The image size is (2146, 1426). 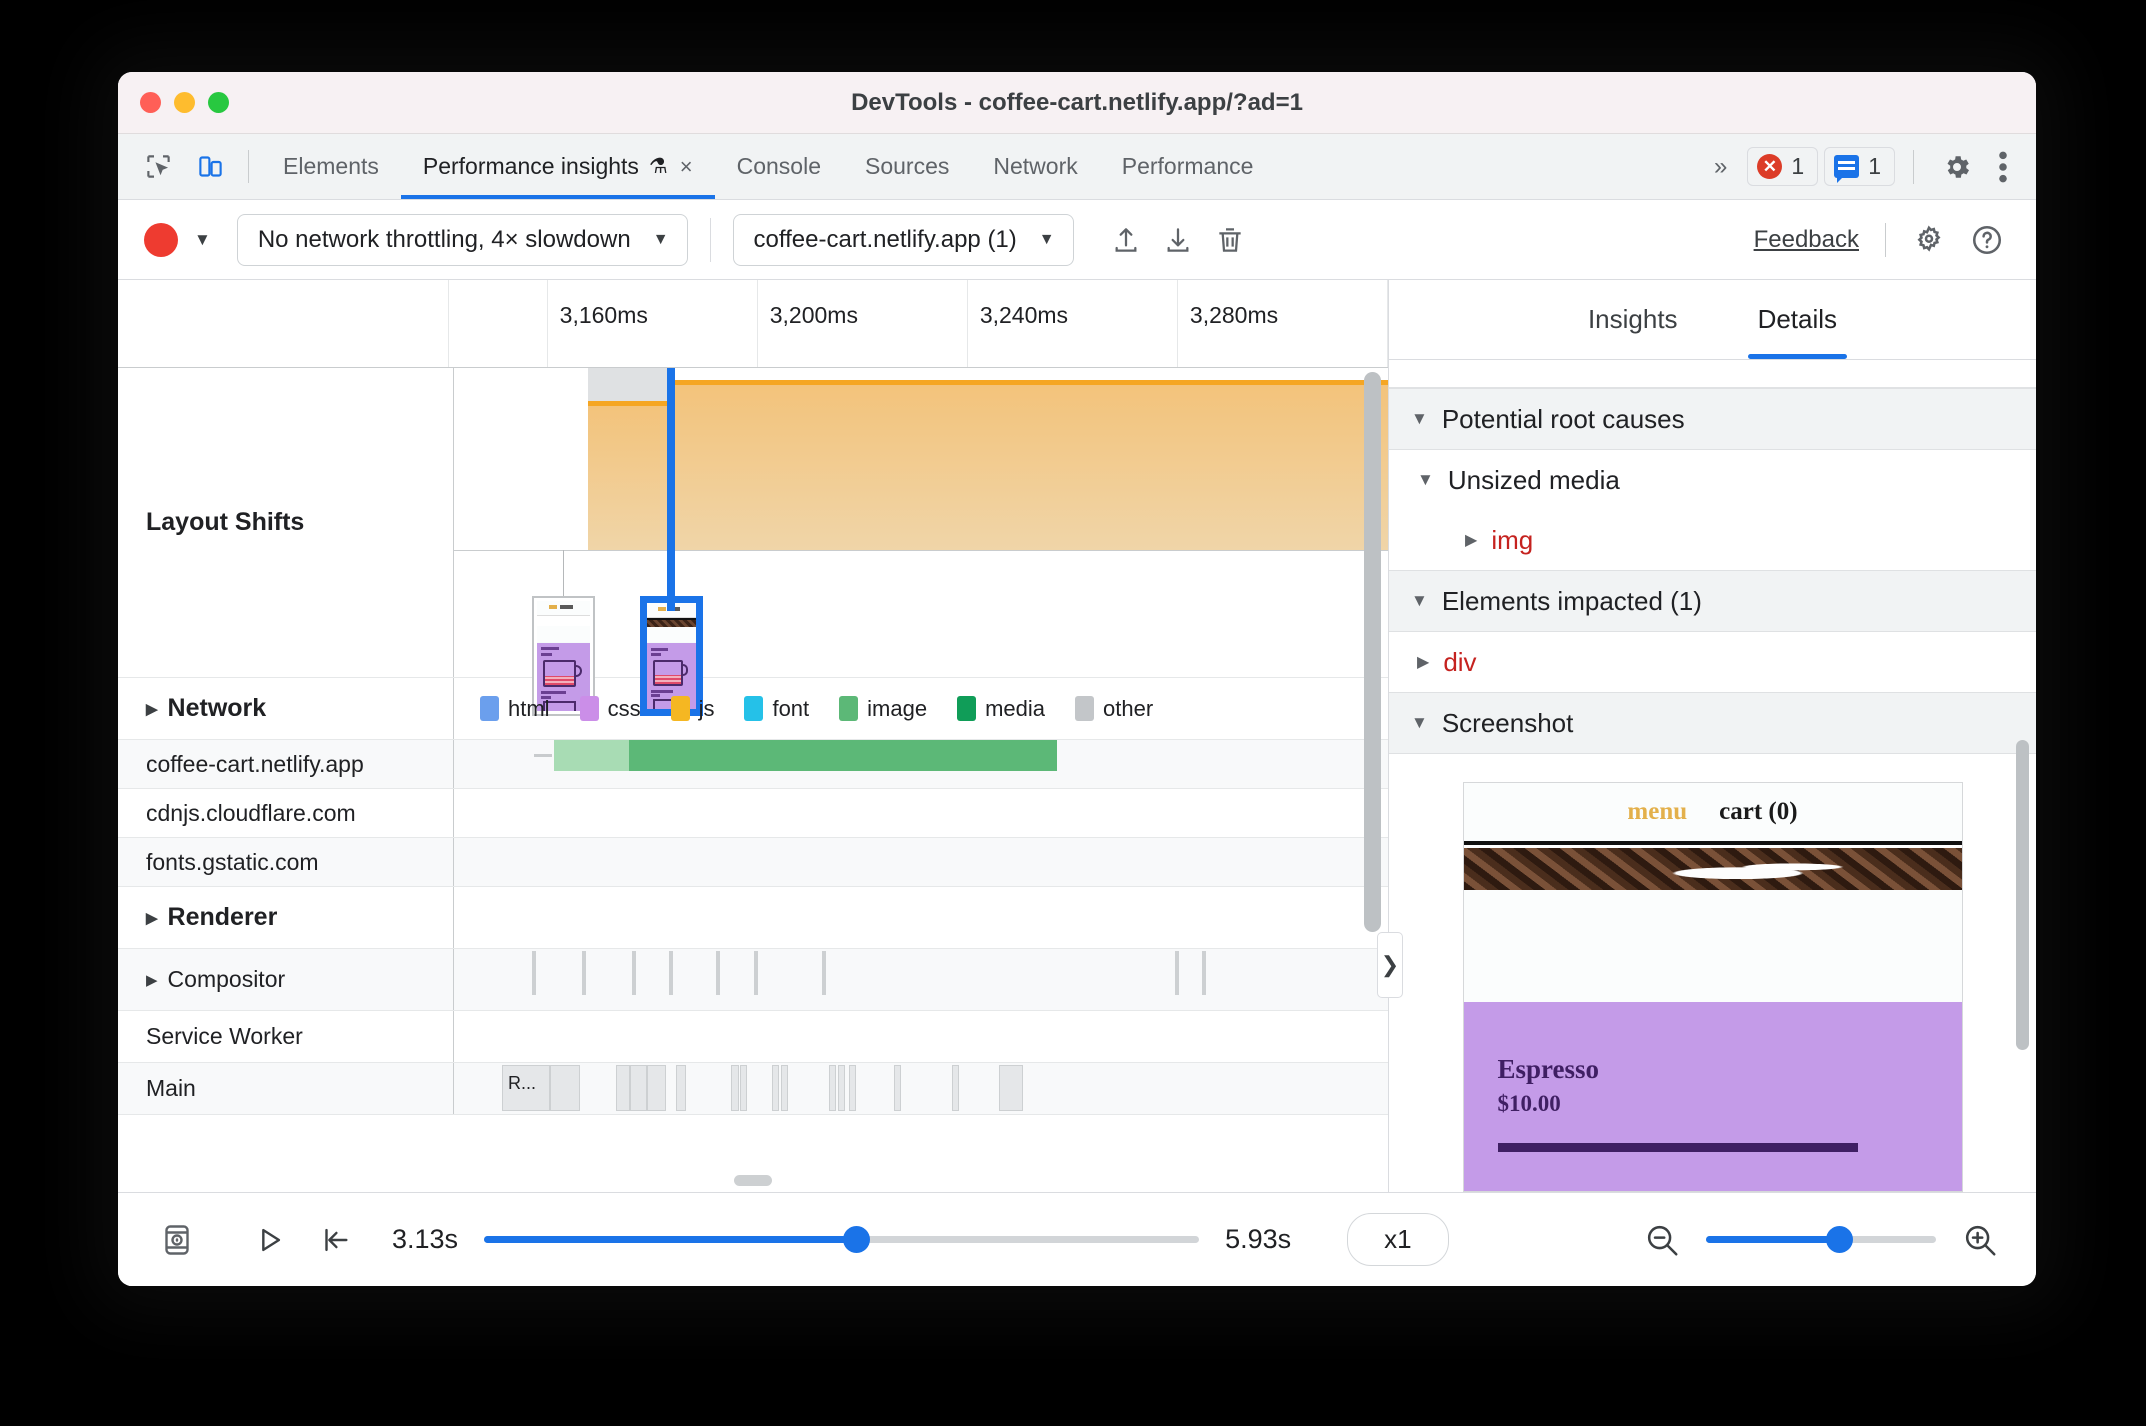 What do you see at coordinates (1712, 601) in the screenshot?
I see `section-elements-impacted: ▼ Elements impacted (1)` at bounding box center [1712, 601].